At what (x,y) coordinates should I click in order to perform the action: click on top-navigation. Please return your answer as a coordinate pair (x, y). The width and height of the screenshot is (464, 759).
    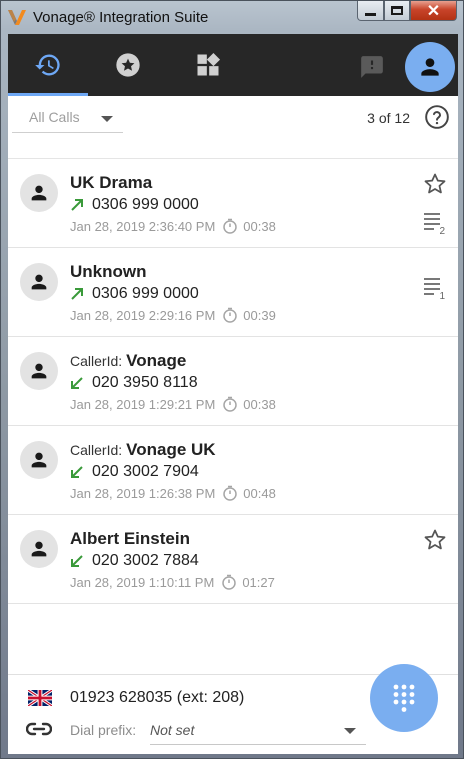
    Looking at the image, I should click on (233, 65).